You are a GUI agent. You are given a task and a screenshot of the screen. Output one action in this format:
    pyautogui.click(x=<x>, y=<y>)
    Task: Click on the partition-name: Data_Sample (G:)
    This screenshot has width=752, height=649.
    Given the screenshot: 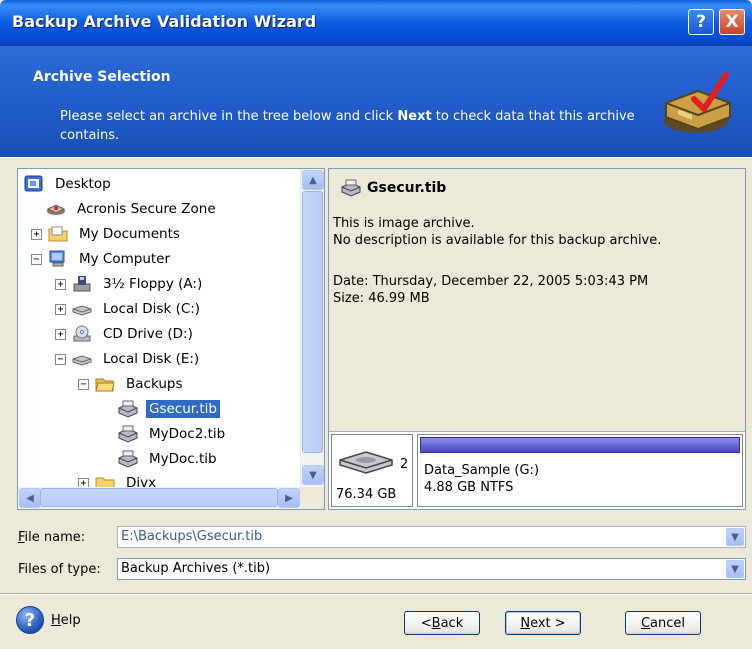 What is the action you would take?
    pyautogui.click(x=482, y=470)
    